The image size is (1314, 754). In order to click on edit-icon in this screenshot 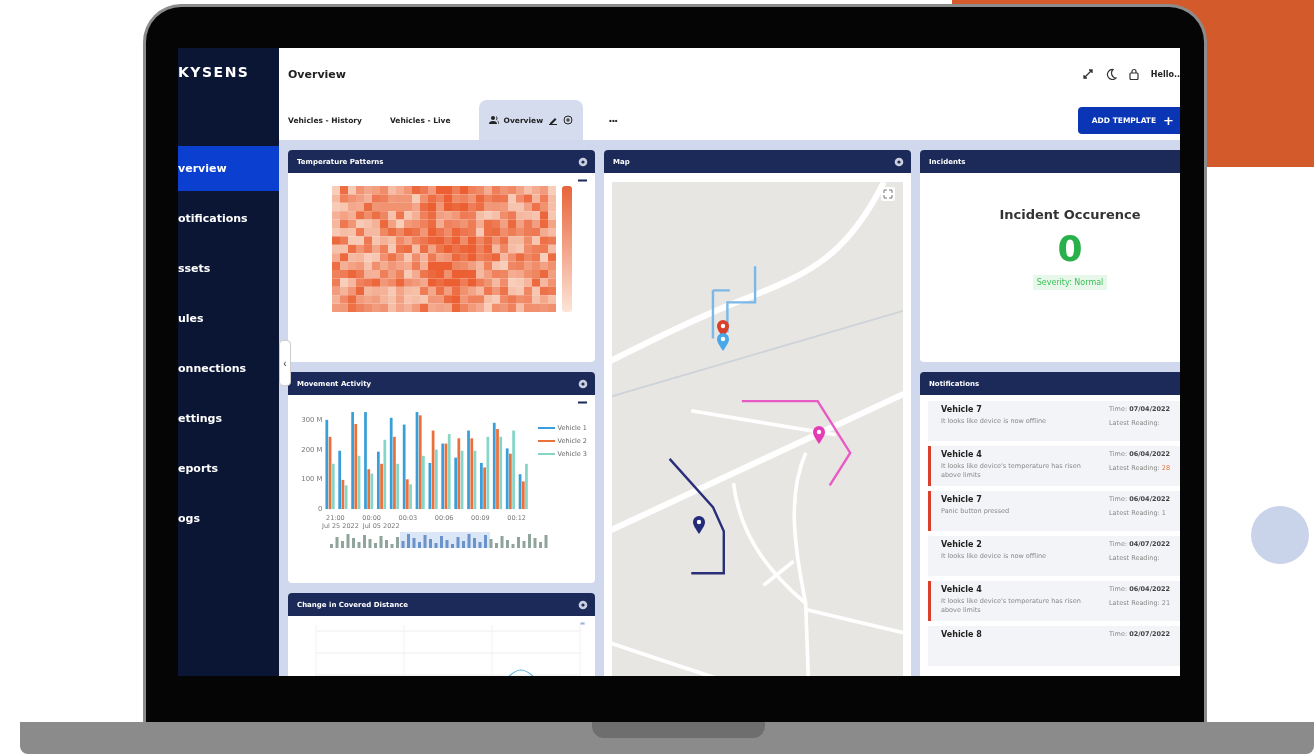, I will do `click(553, 120)`.